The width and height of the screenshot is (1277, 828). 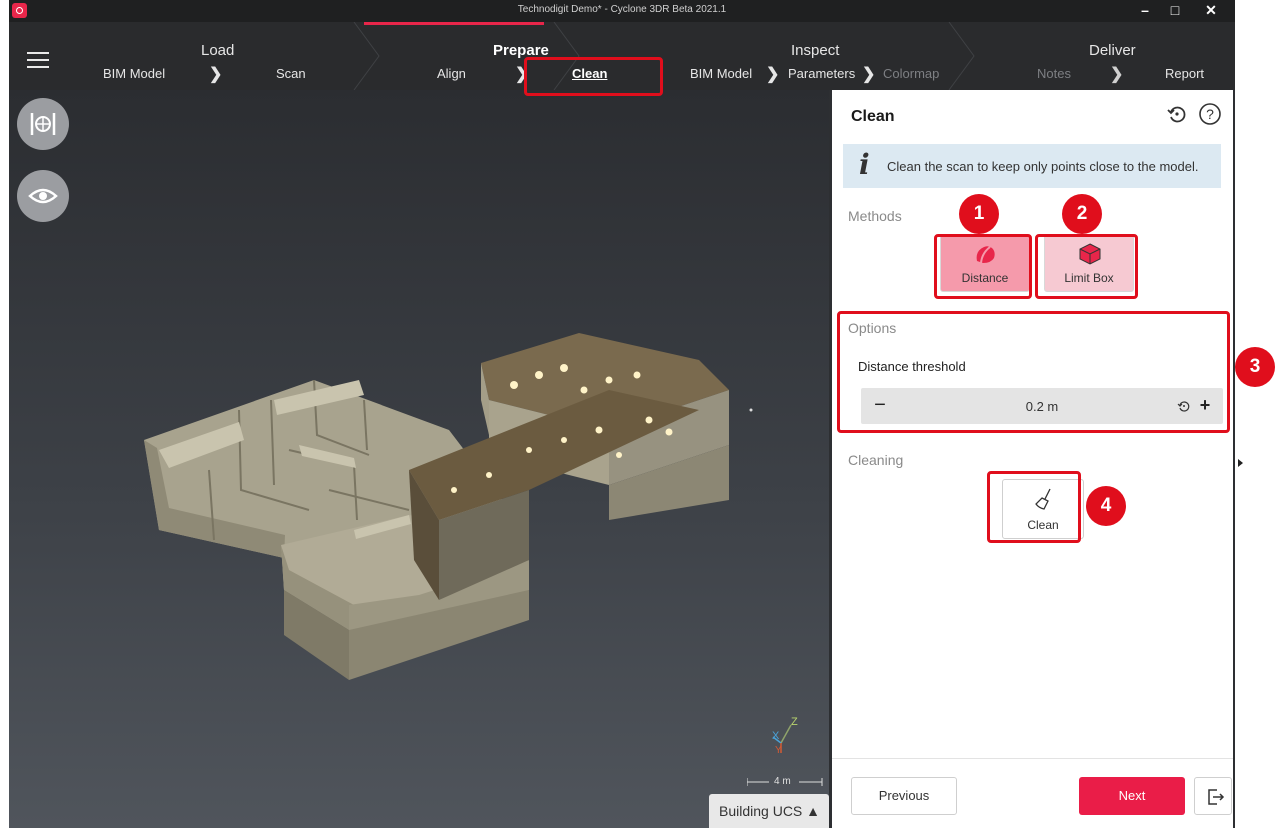 I want to click on stage-load: Load, so click(x=218, y=50).